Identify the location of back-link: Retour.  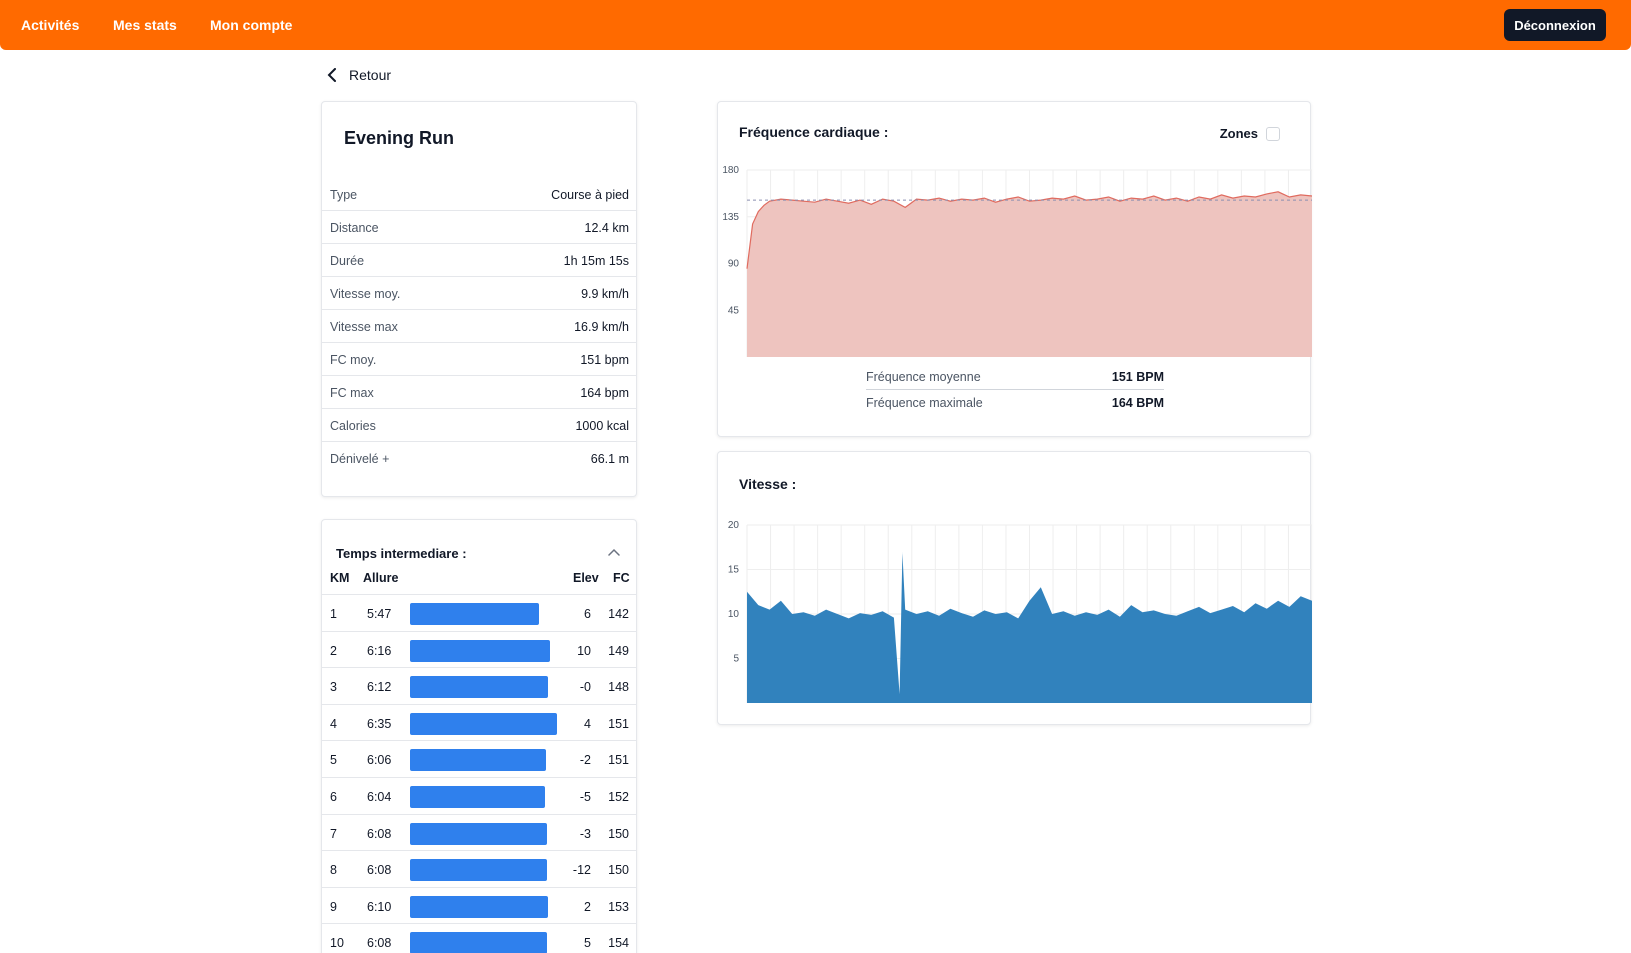
(359, 75).